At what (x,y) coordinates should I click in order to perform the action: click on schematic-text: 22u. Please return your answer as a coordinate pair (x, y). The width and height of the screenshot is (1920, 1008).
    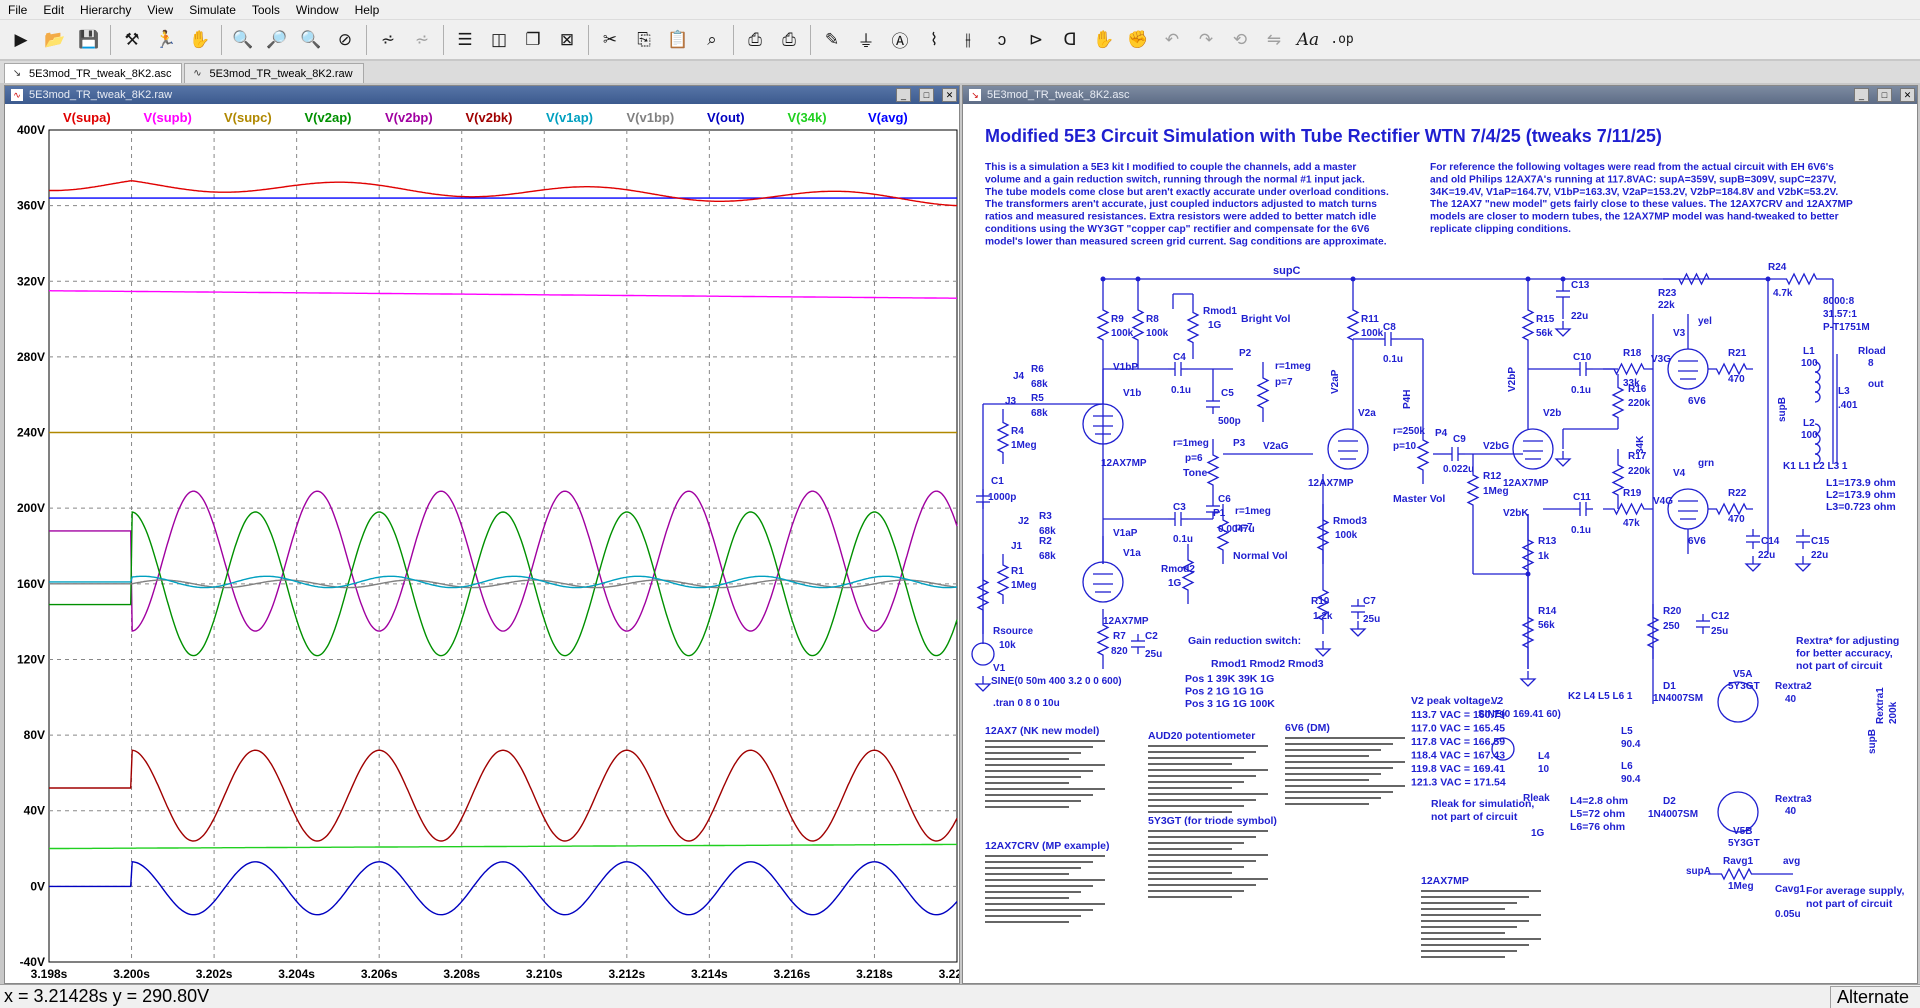
    Looking at the image, I should click on (1819, 555).